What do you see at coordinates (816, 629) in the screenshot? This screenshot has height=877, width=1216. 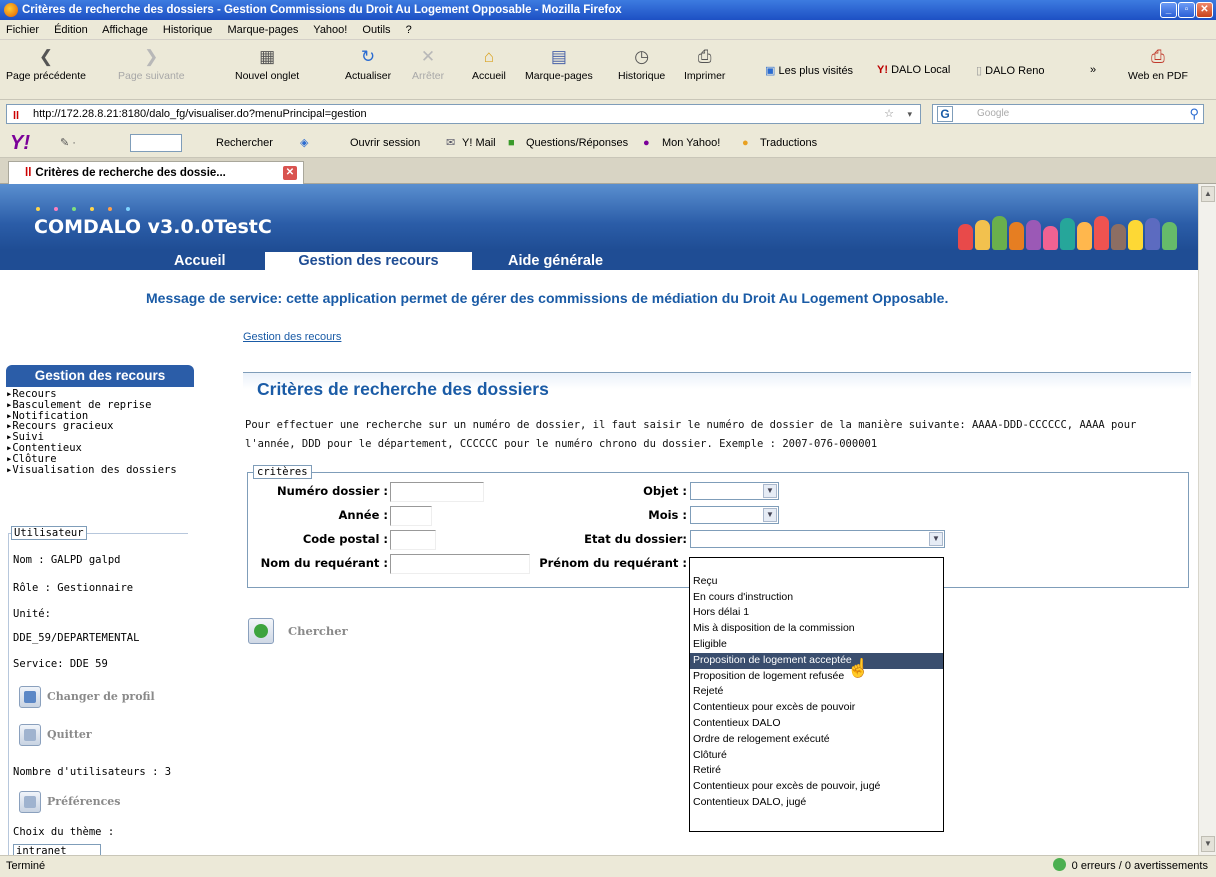 I see `dropdown-option: Mis à disposition de la commission` at bounding box center [816, 629].